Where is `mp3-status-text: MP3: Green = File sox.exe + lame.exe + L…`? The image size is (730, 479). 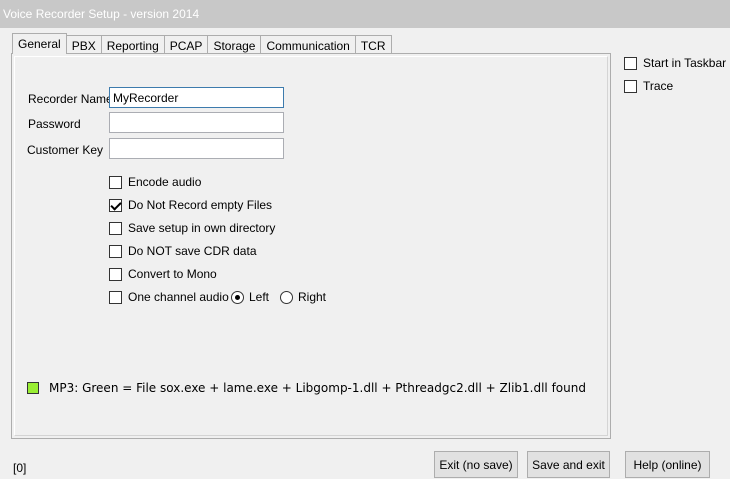 mp3-status-text: MP3: Green = File sox.exe + lame.exe + L… is located at coordinates (317, 388).